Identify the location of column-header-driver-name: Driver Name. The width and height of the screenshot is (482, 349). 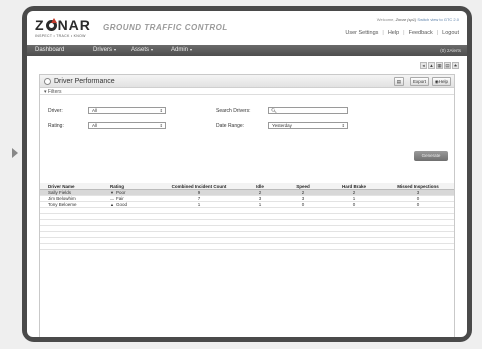
(61, 186).